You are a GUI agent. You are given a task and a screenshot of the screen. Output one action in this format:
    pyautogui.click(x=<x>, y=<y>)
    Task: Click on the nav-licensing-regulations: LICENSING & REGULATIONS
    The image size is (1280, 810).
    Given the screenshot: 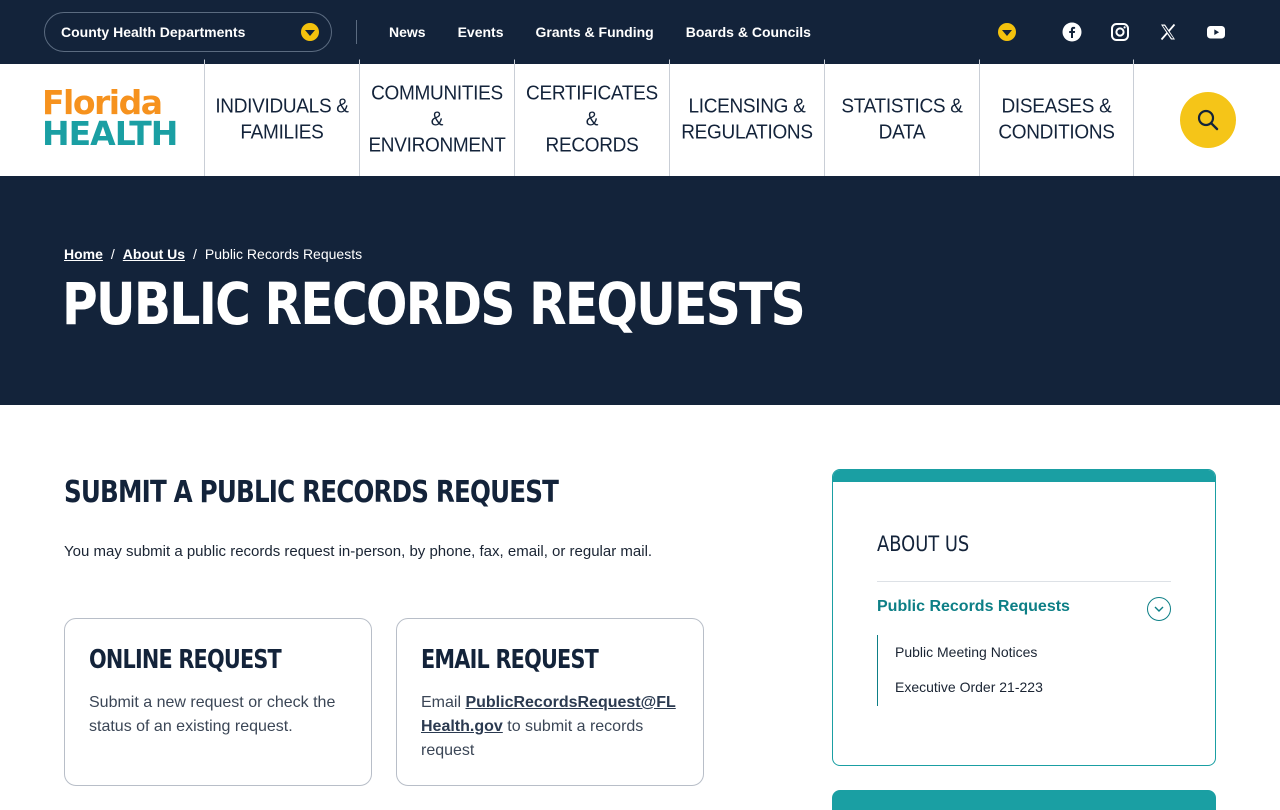 What is the action you would take?
    pyautogui.click(x=746, y=120)
    